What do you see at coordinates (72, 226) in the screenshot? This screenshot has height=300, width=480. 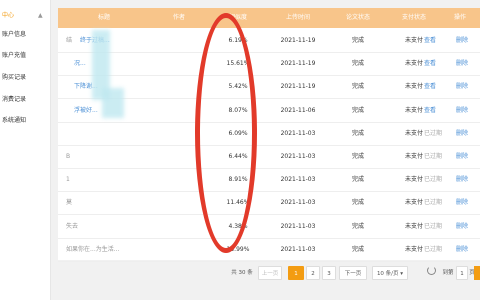 I see `title-prefix: 失去` at bounding box center [72, 226].